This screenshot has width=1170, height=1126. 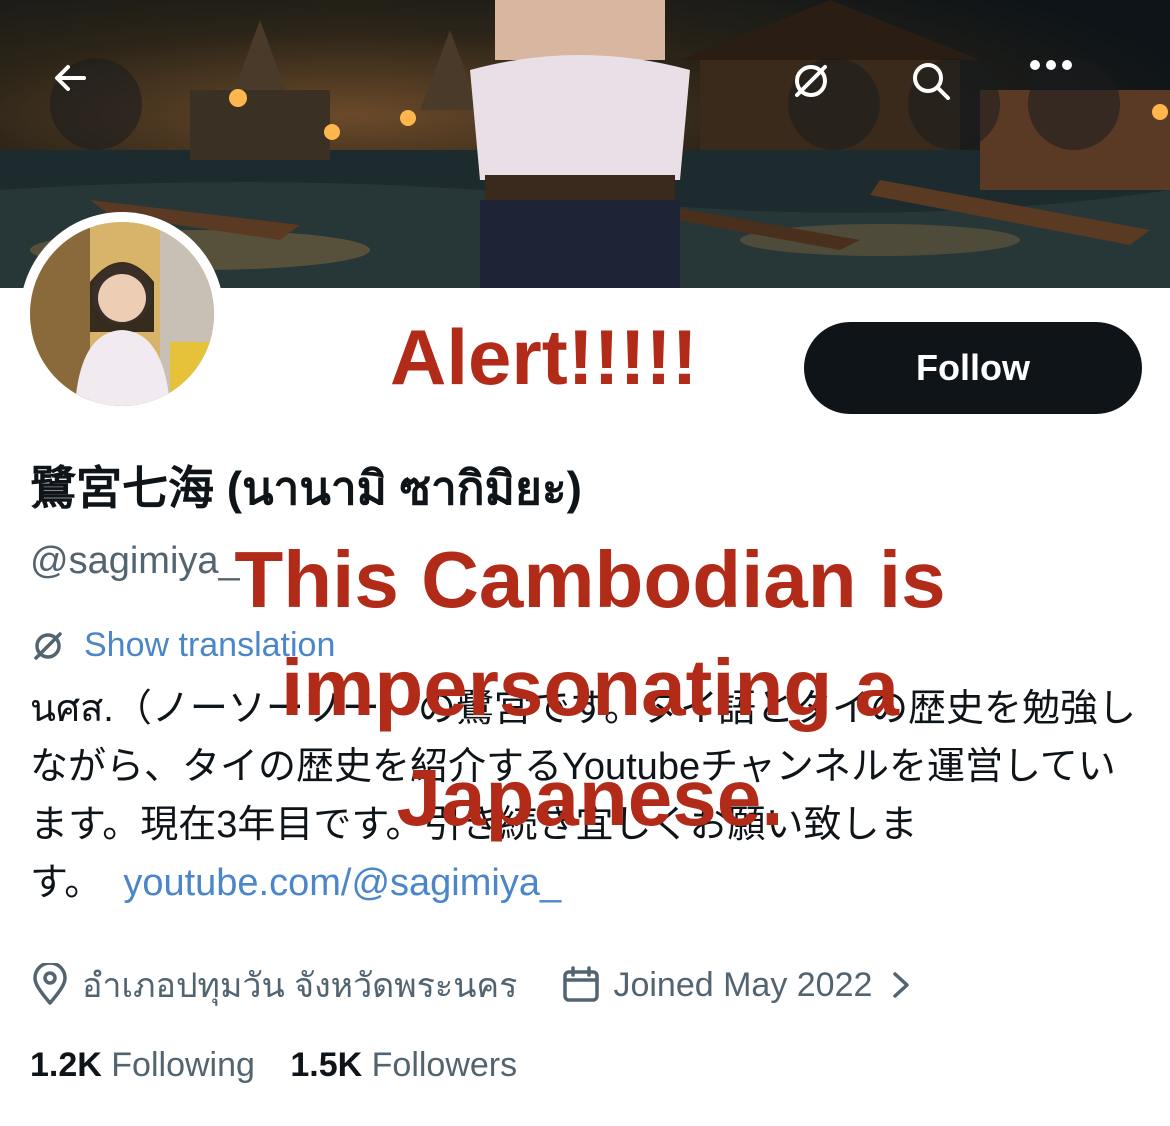 What do you see at coordinates (444, 1065) in the screenshot?
I see `followers-label: Followers` at bounding box center [444, 1065].